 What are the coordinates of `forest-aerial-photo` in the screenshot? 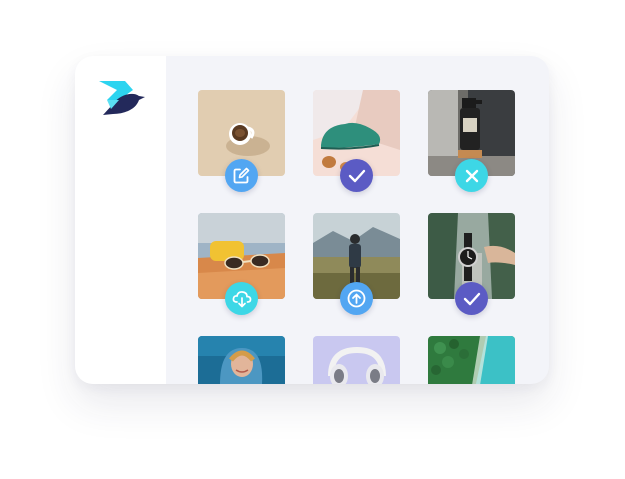 It's located at (471, 360).